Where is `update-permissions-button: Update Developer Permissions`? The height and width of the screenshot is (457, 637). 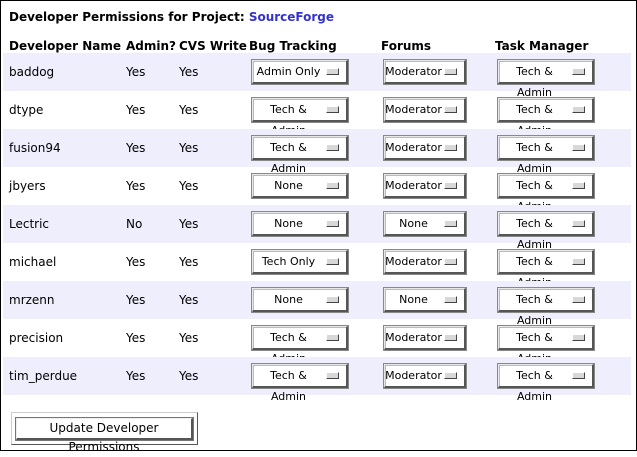
update-permissions-button: Update Developer Permissions is located at coordinates (104, 436).